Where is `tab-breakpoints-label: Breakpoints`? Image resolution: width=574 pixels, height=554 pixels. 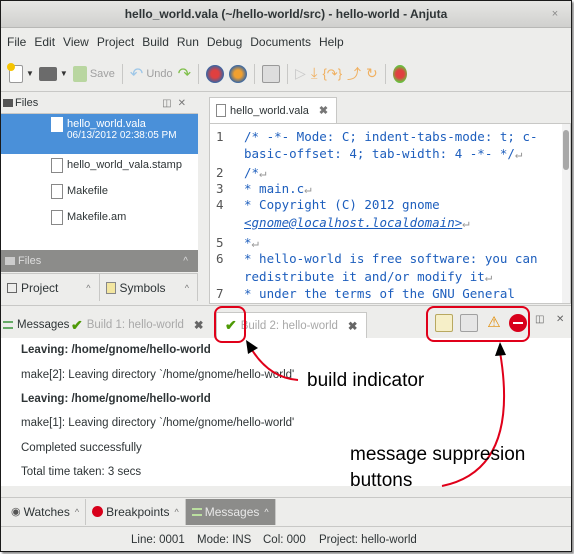 tab-breakpoints-label: Breakpoints is located at coordinates (138, 511).